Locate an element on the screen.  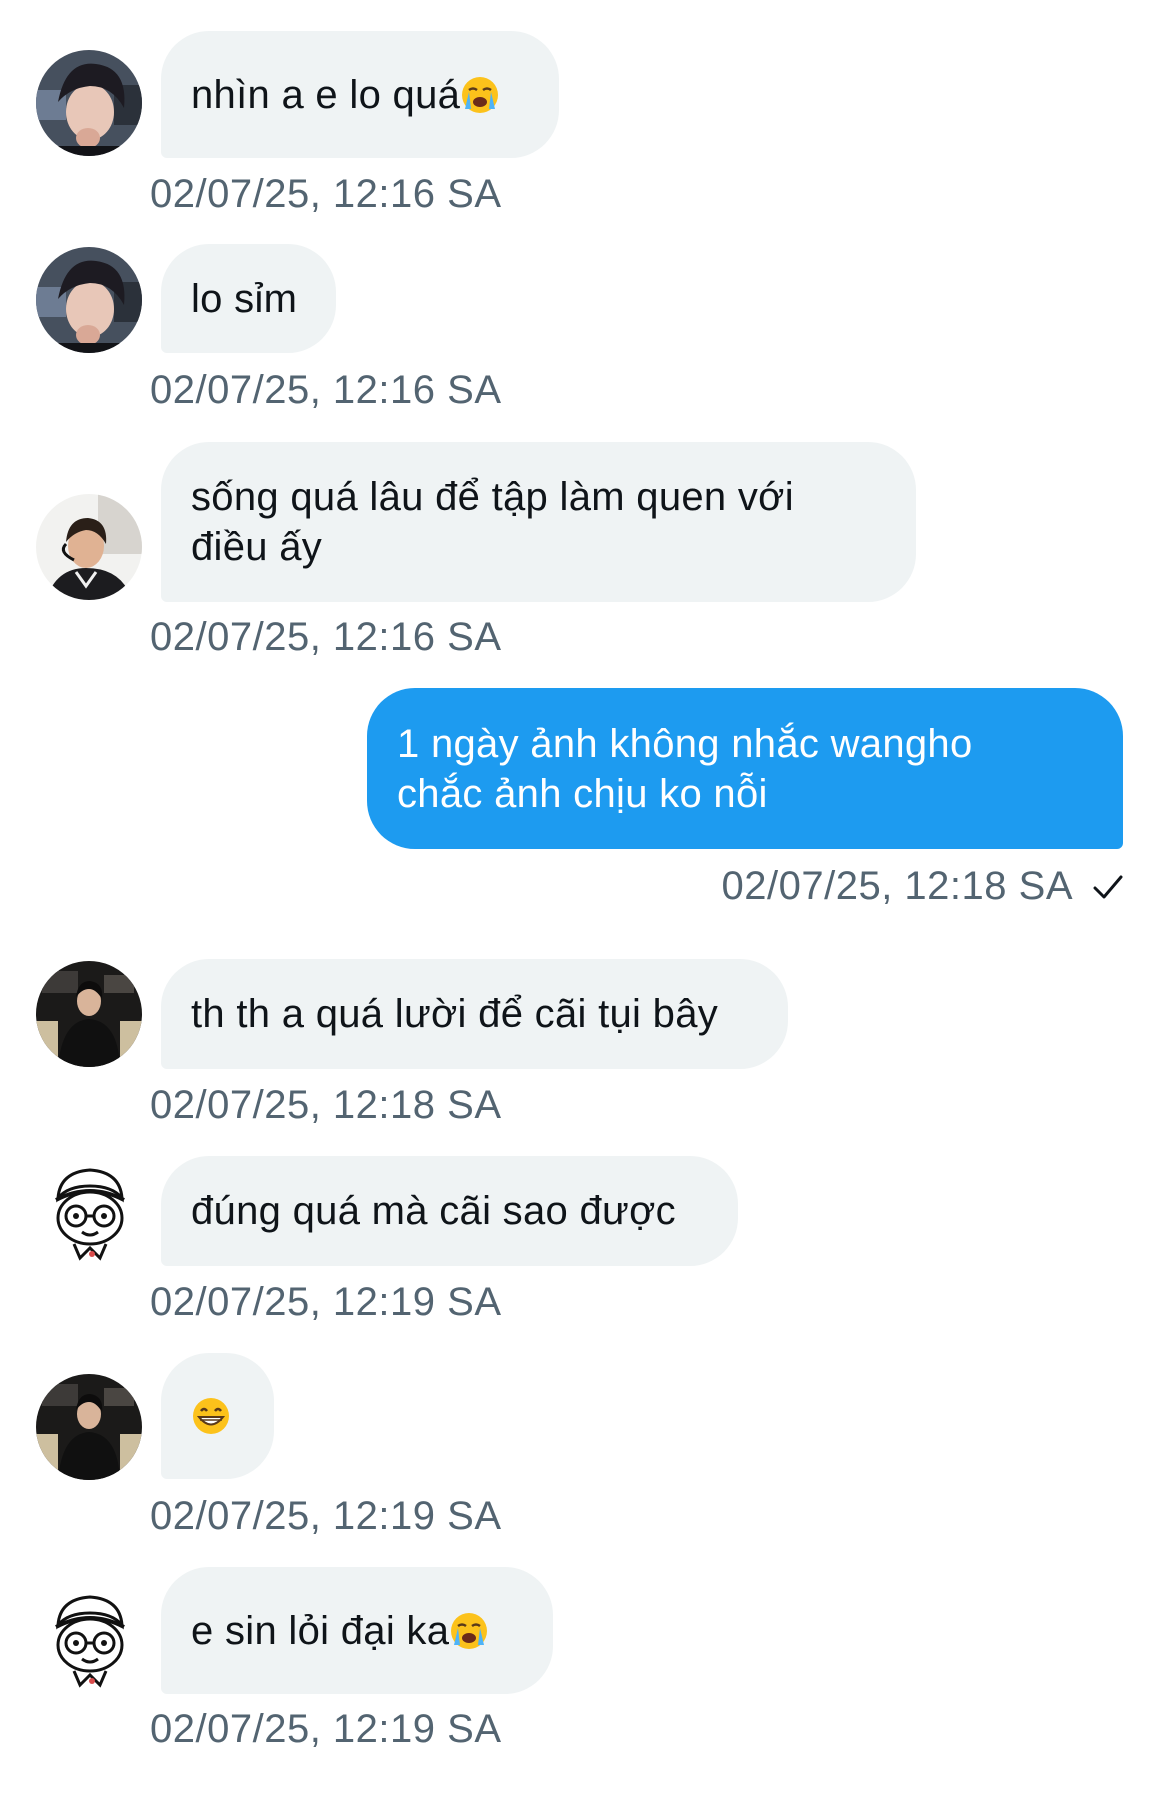
message-bubble: th th a quá lười để cãi tụi bây is located at coordinates (474, 1014).